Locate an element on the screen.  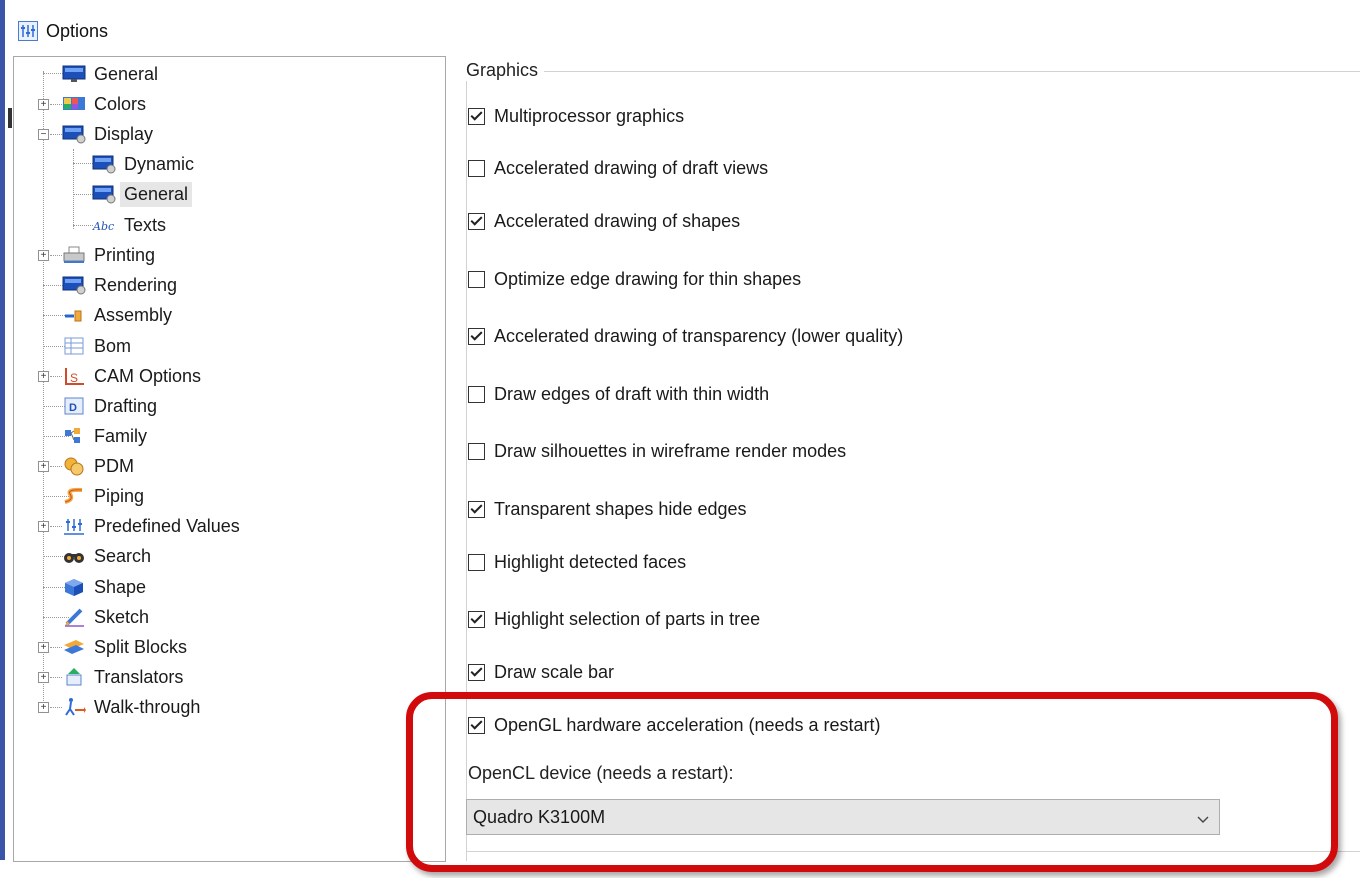
tree-item-sketch: Sketch is located at coordinates (107, 617).